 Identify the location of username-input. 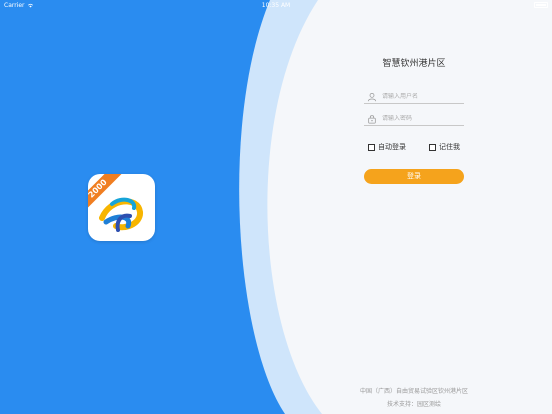
(422, 96).